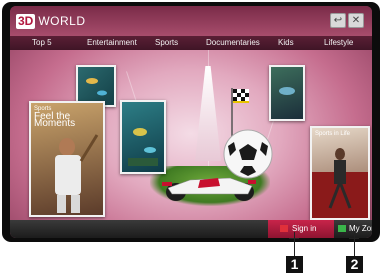 This screenshot has width=384, height=277. I want to click on menu-item-documentaries: Documentaries, so click(233, 43).